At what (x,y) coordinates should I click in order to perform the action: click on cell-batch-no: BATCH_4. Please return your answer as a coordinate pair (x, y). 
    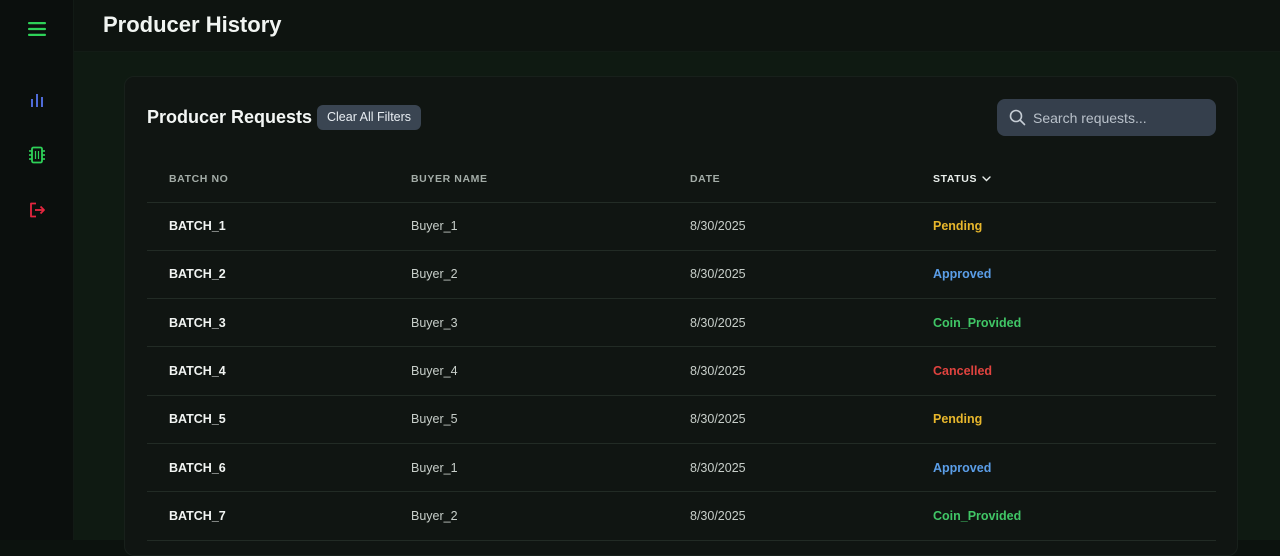
    Looking at the image, I should click on (279, 371).